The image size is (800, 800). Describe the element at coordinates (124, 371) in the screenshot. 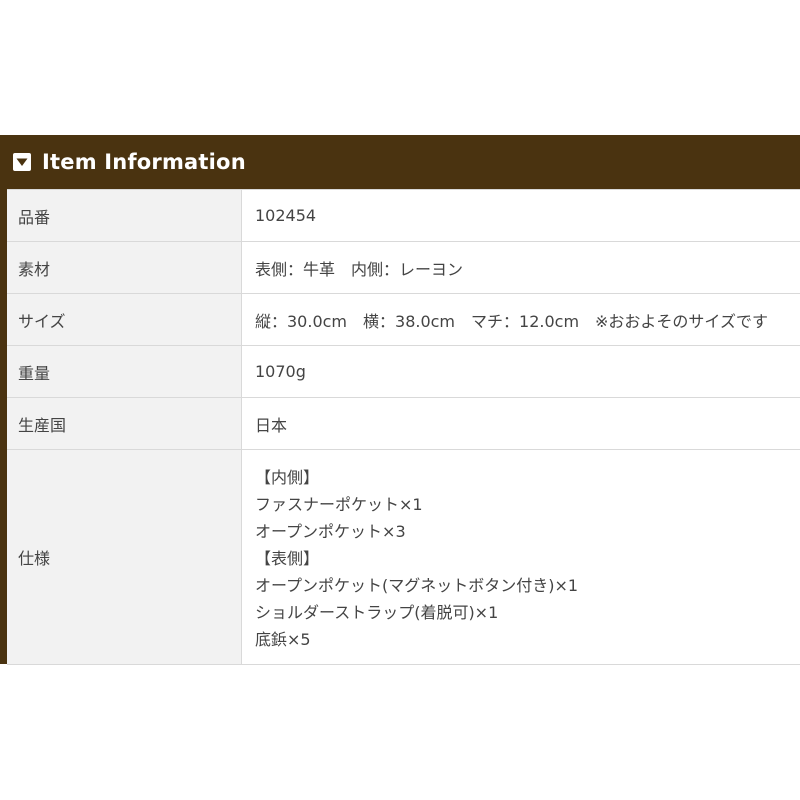

I see `row-label: 重量` at that location.